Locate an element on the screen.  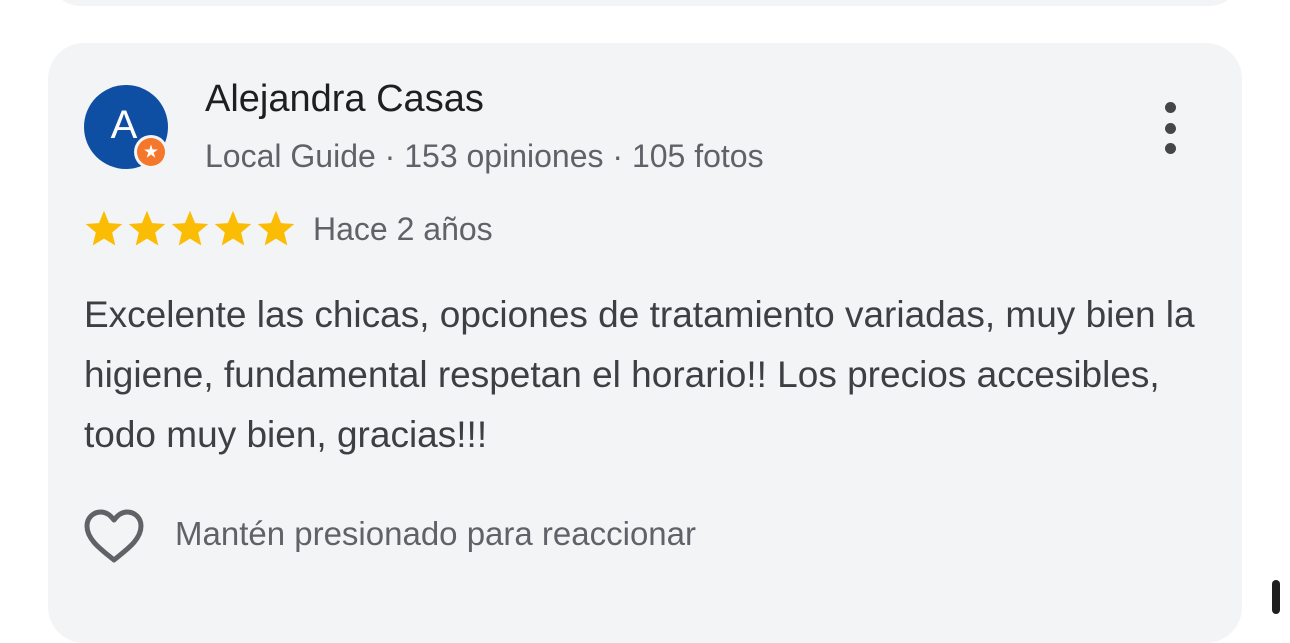
heart-outline-icon is located at coordinates (114, 536).